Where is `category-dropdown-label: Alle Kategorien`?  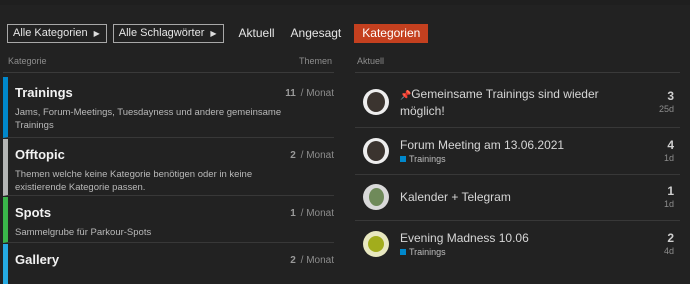
category-dropdown-label: Alle Kategorien is located at coordinates (50, 33).